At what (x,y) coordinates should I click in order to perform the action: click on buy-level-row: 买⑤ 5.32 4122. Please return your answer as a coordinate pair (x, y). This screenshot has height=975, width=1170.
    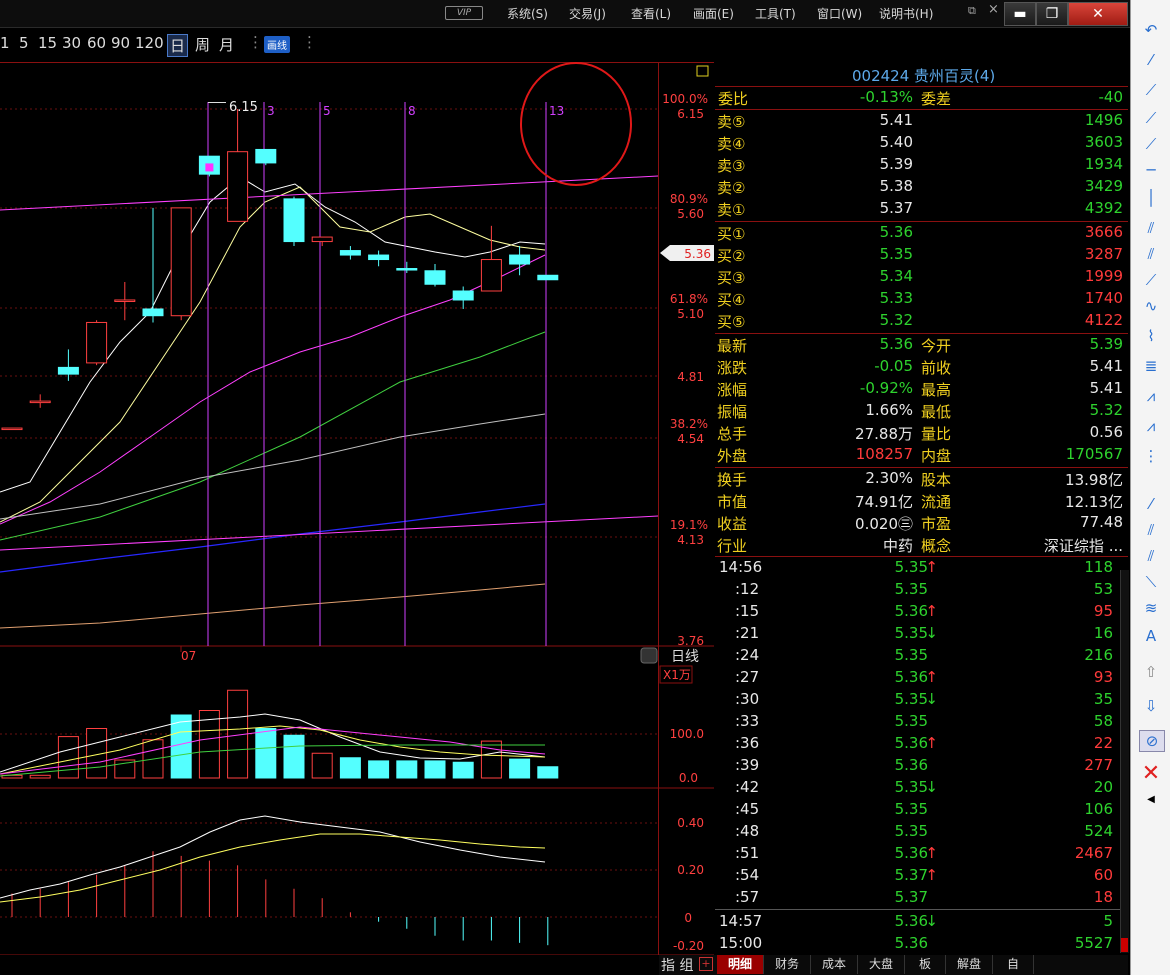
    Looking at the image, I should click on (920, 321).